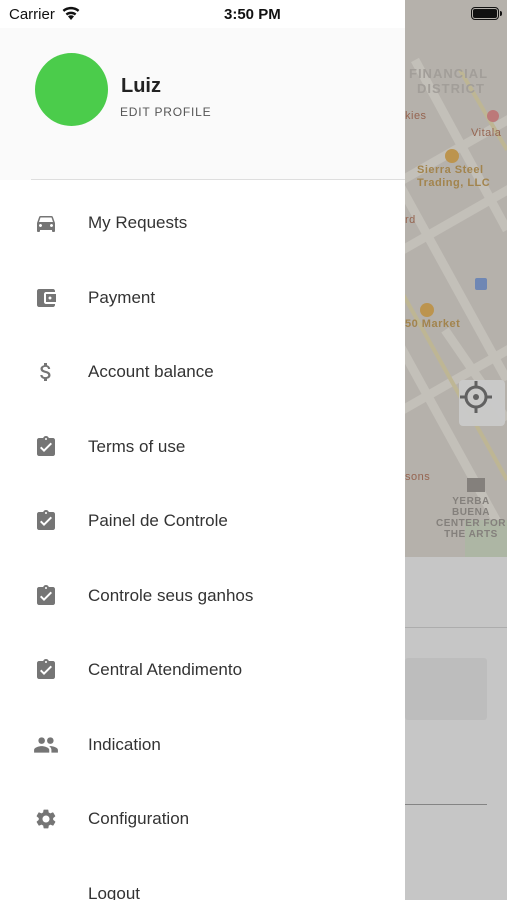 This screenshot has width=507, height=900. Describe the element at coordinates (218, 179) in the screenshot. I see `header-divider` at that location.